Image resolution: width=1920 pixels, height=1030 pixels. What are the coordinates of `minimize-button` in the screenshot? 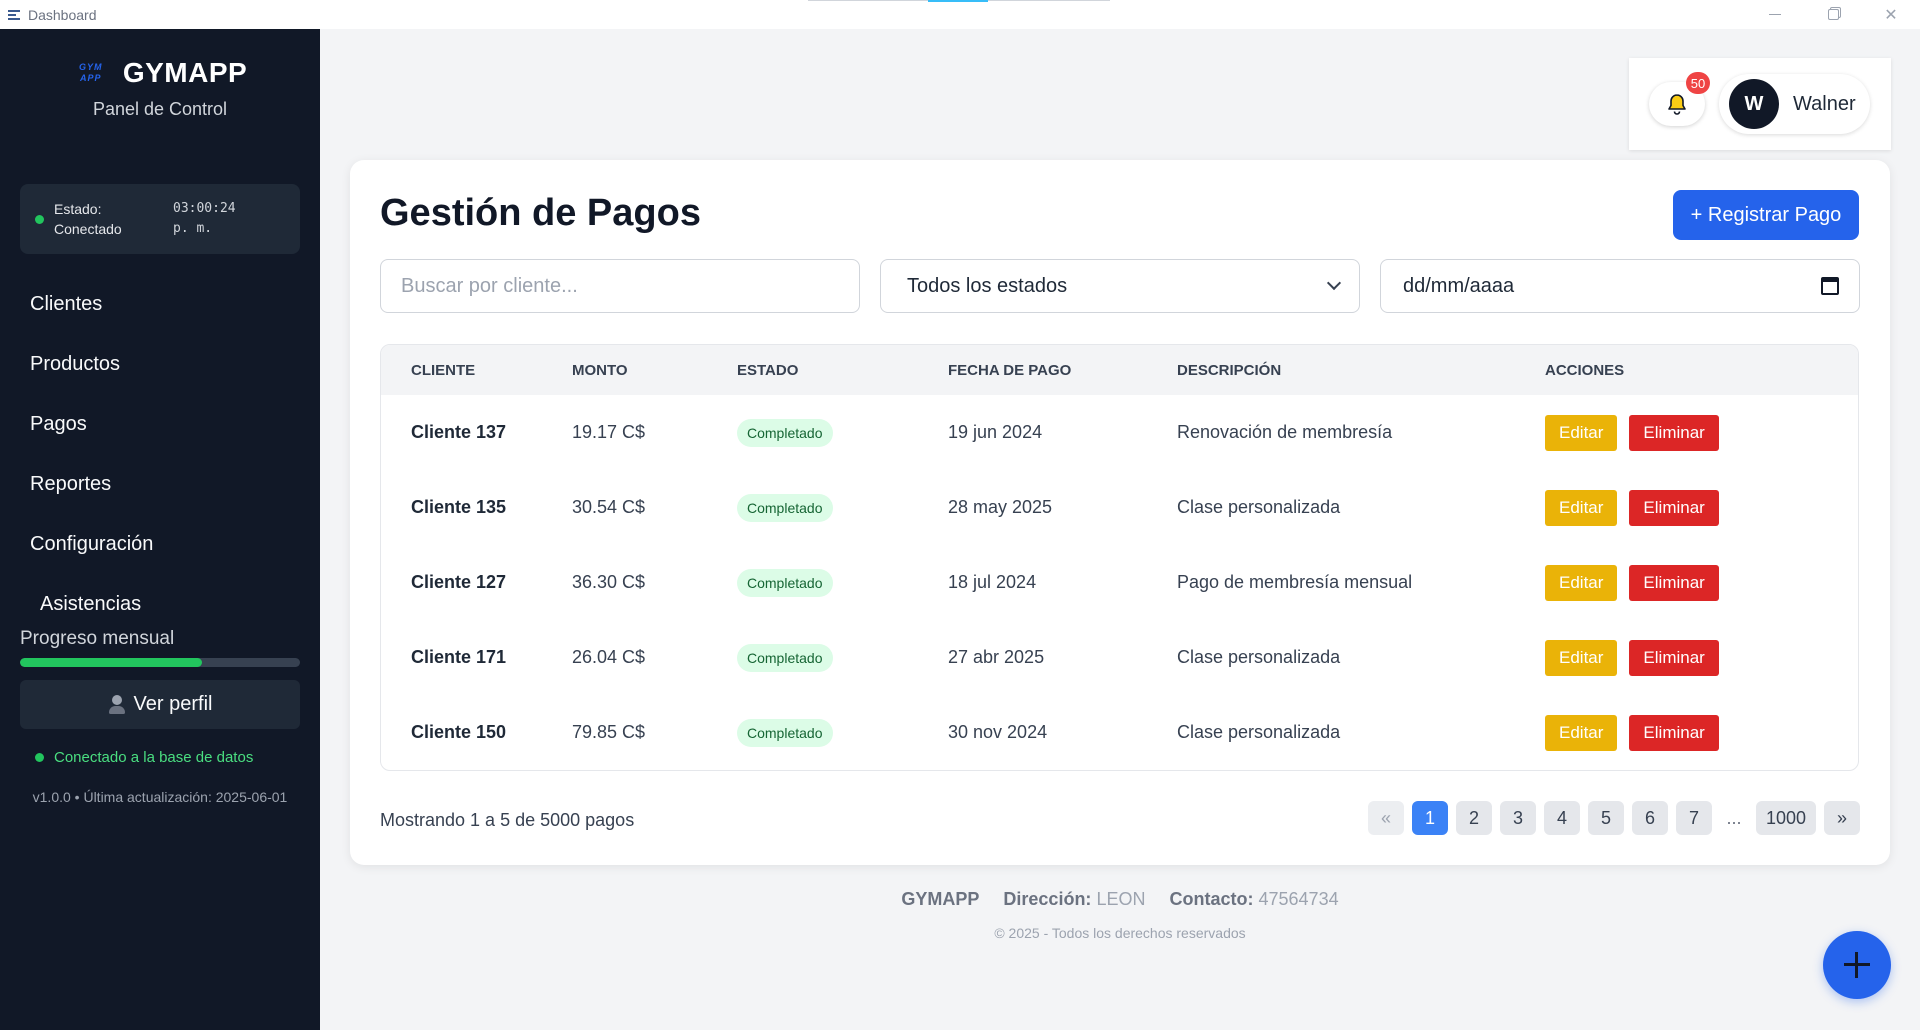 It's located at (1775, 14).